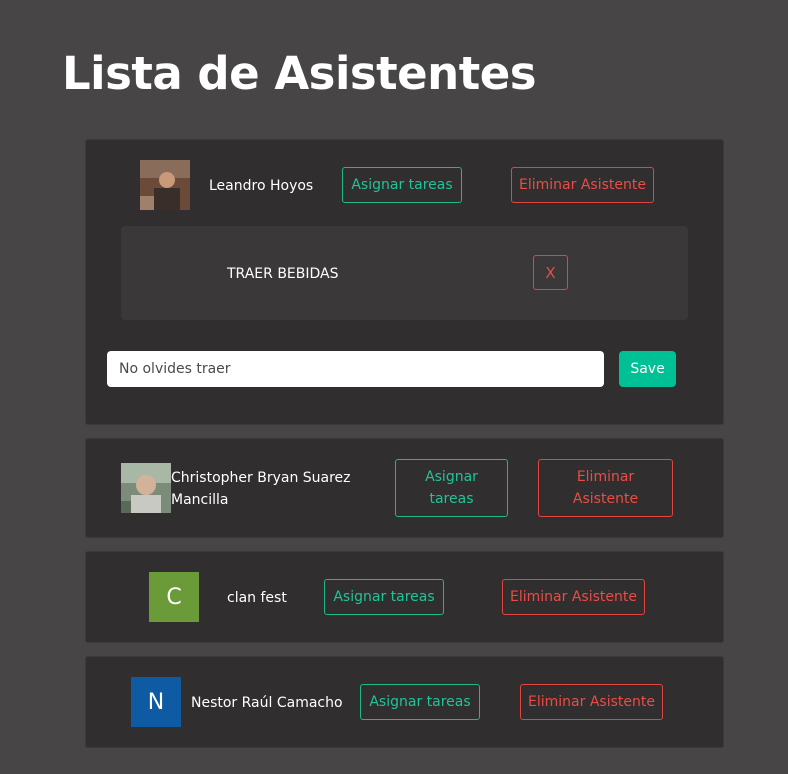  What do you see at coordinates (299, 73) in the screenshot?
I see `page-title: Lista de Asistentes` at bounding box center [299, 73].